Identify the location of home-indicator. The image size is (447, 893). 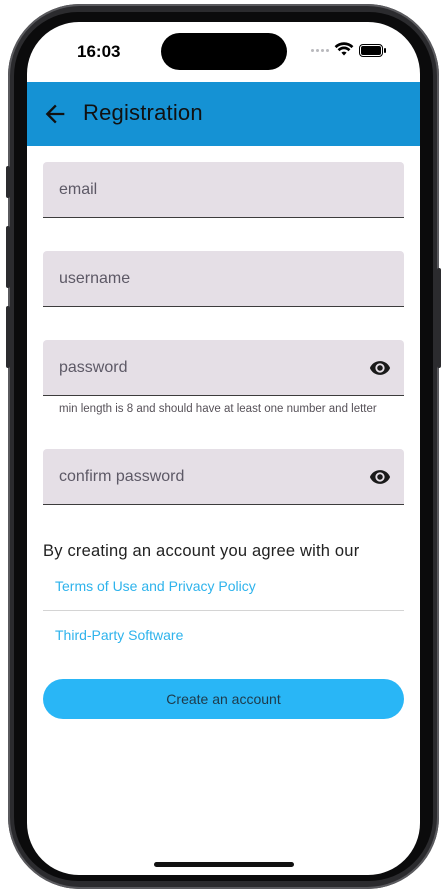
(224, 864).